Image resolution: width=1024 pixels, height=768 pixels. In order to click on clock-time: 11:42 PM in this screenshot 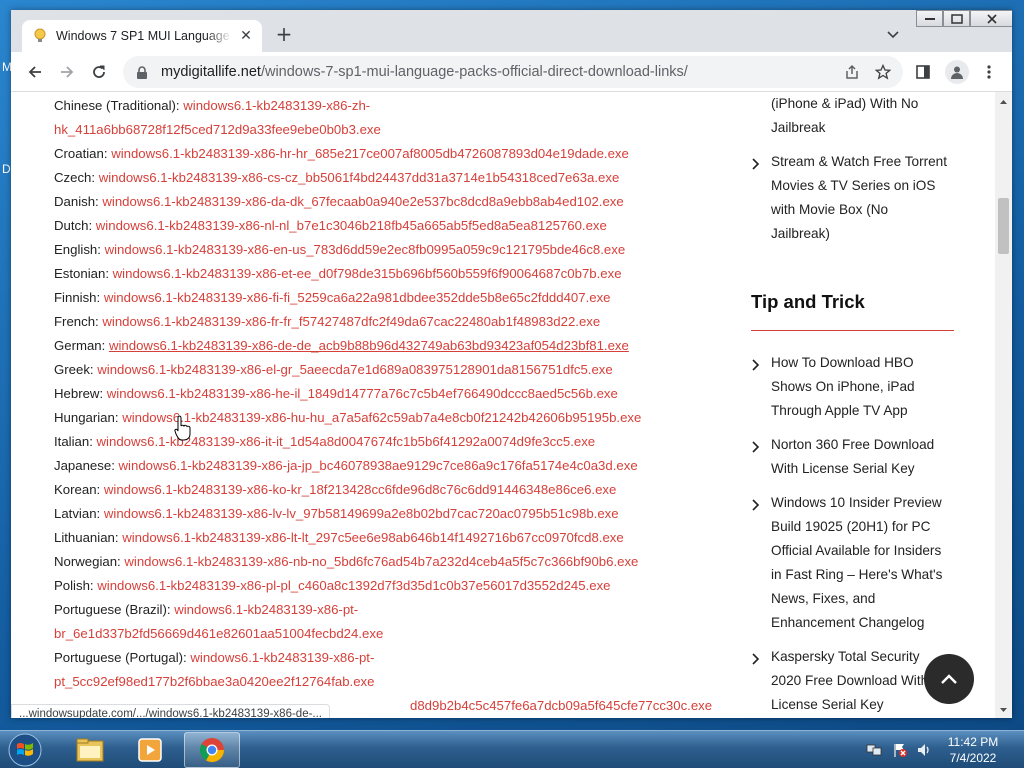, I will do `click(973, 742)`.